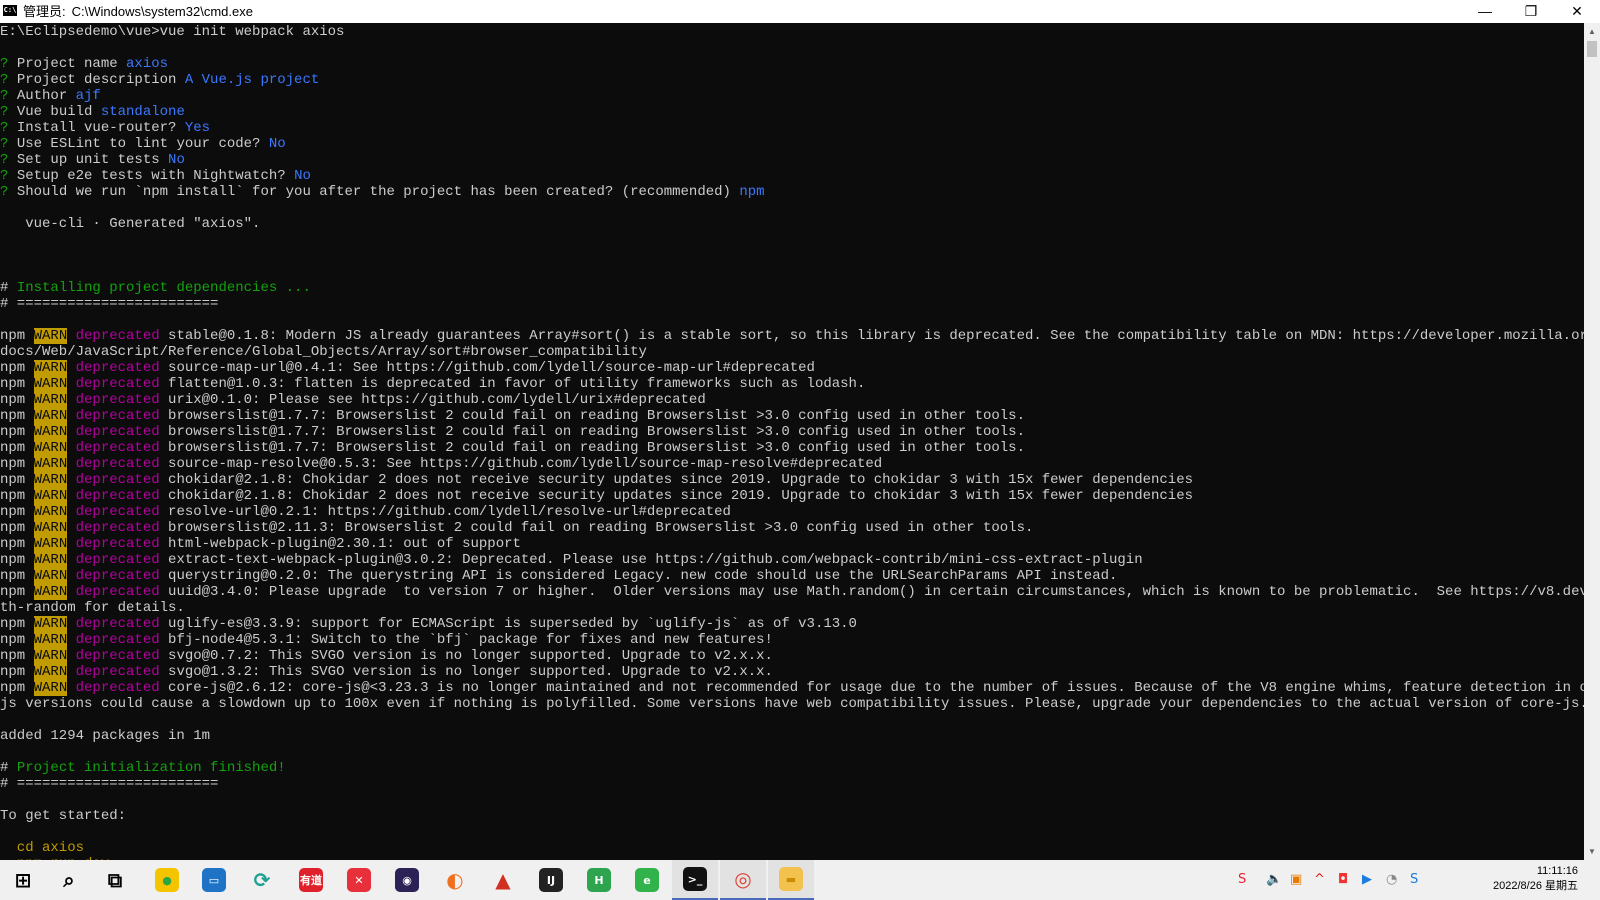 The height and width of the screenshot is (900, 1600). What do you see at coordinates (503, 880) in the screenshot?
I see `taskbar-app-8: ▲` at bounding box center [503, 880].